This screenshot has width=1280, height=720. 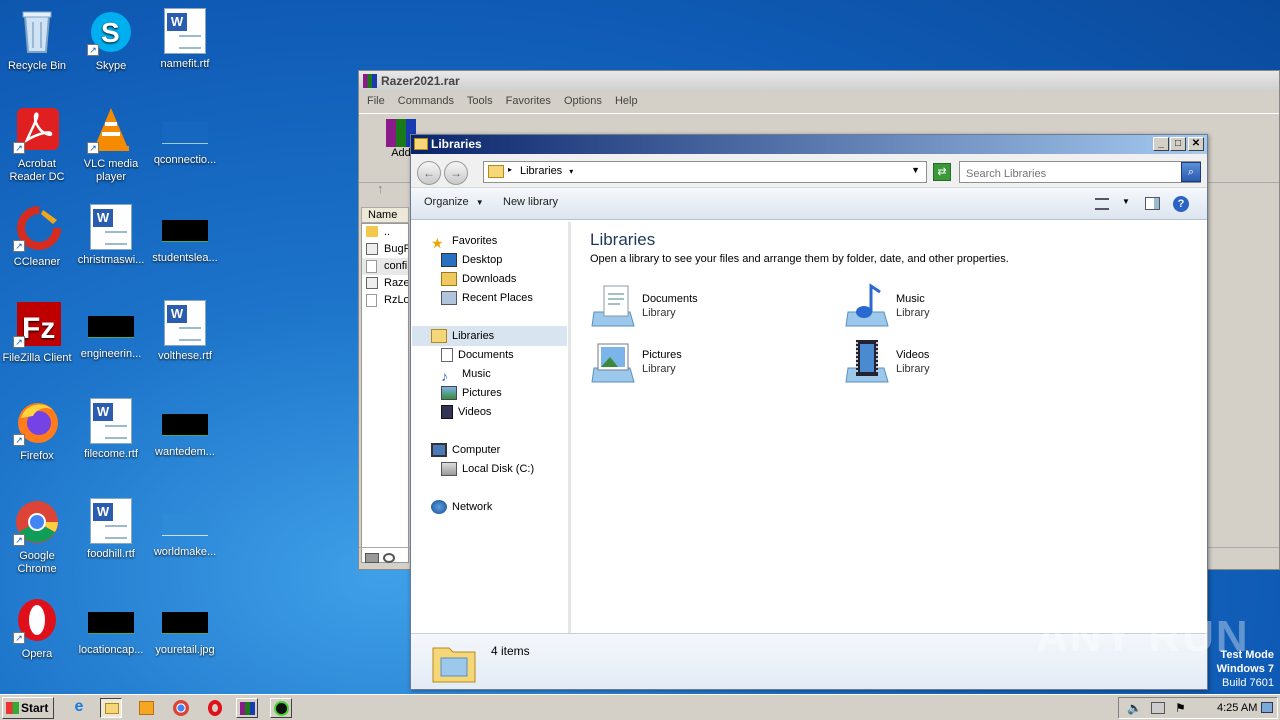 What do you see at coordinates (700, 363) in the screenshot?
I see `library-tile-pictures: Pictures Library` at bounding box center [700, 363].